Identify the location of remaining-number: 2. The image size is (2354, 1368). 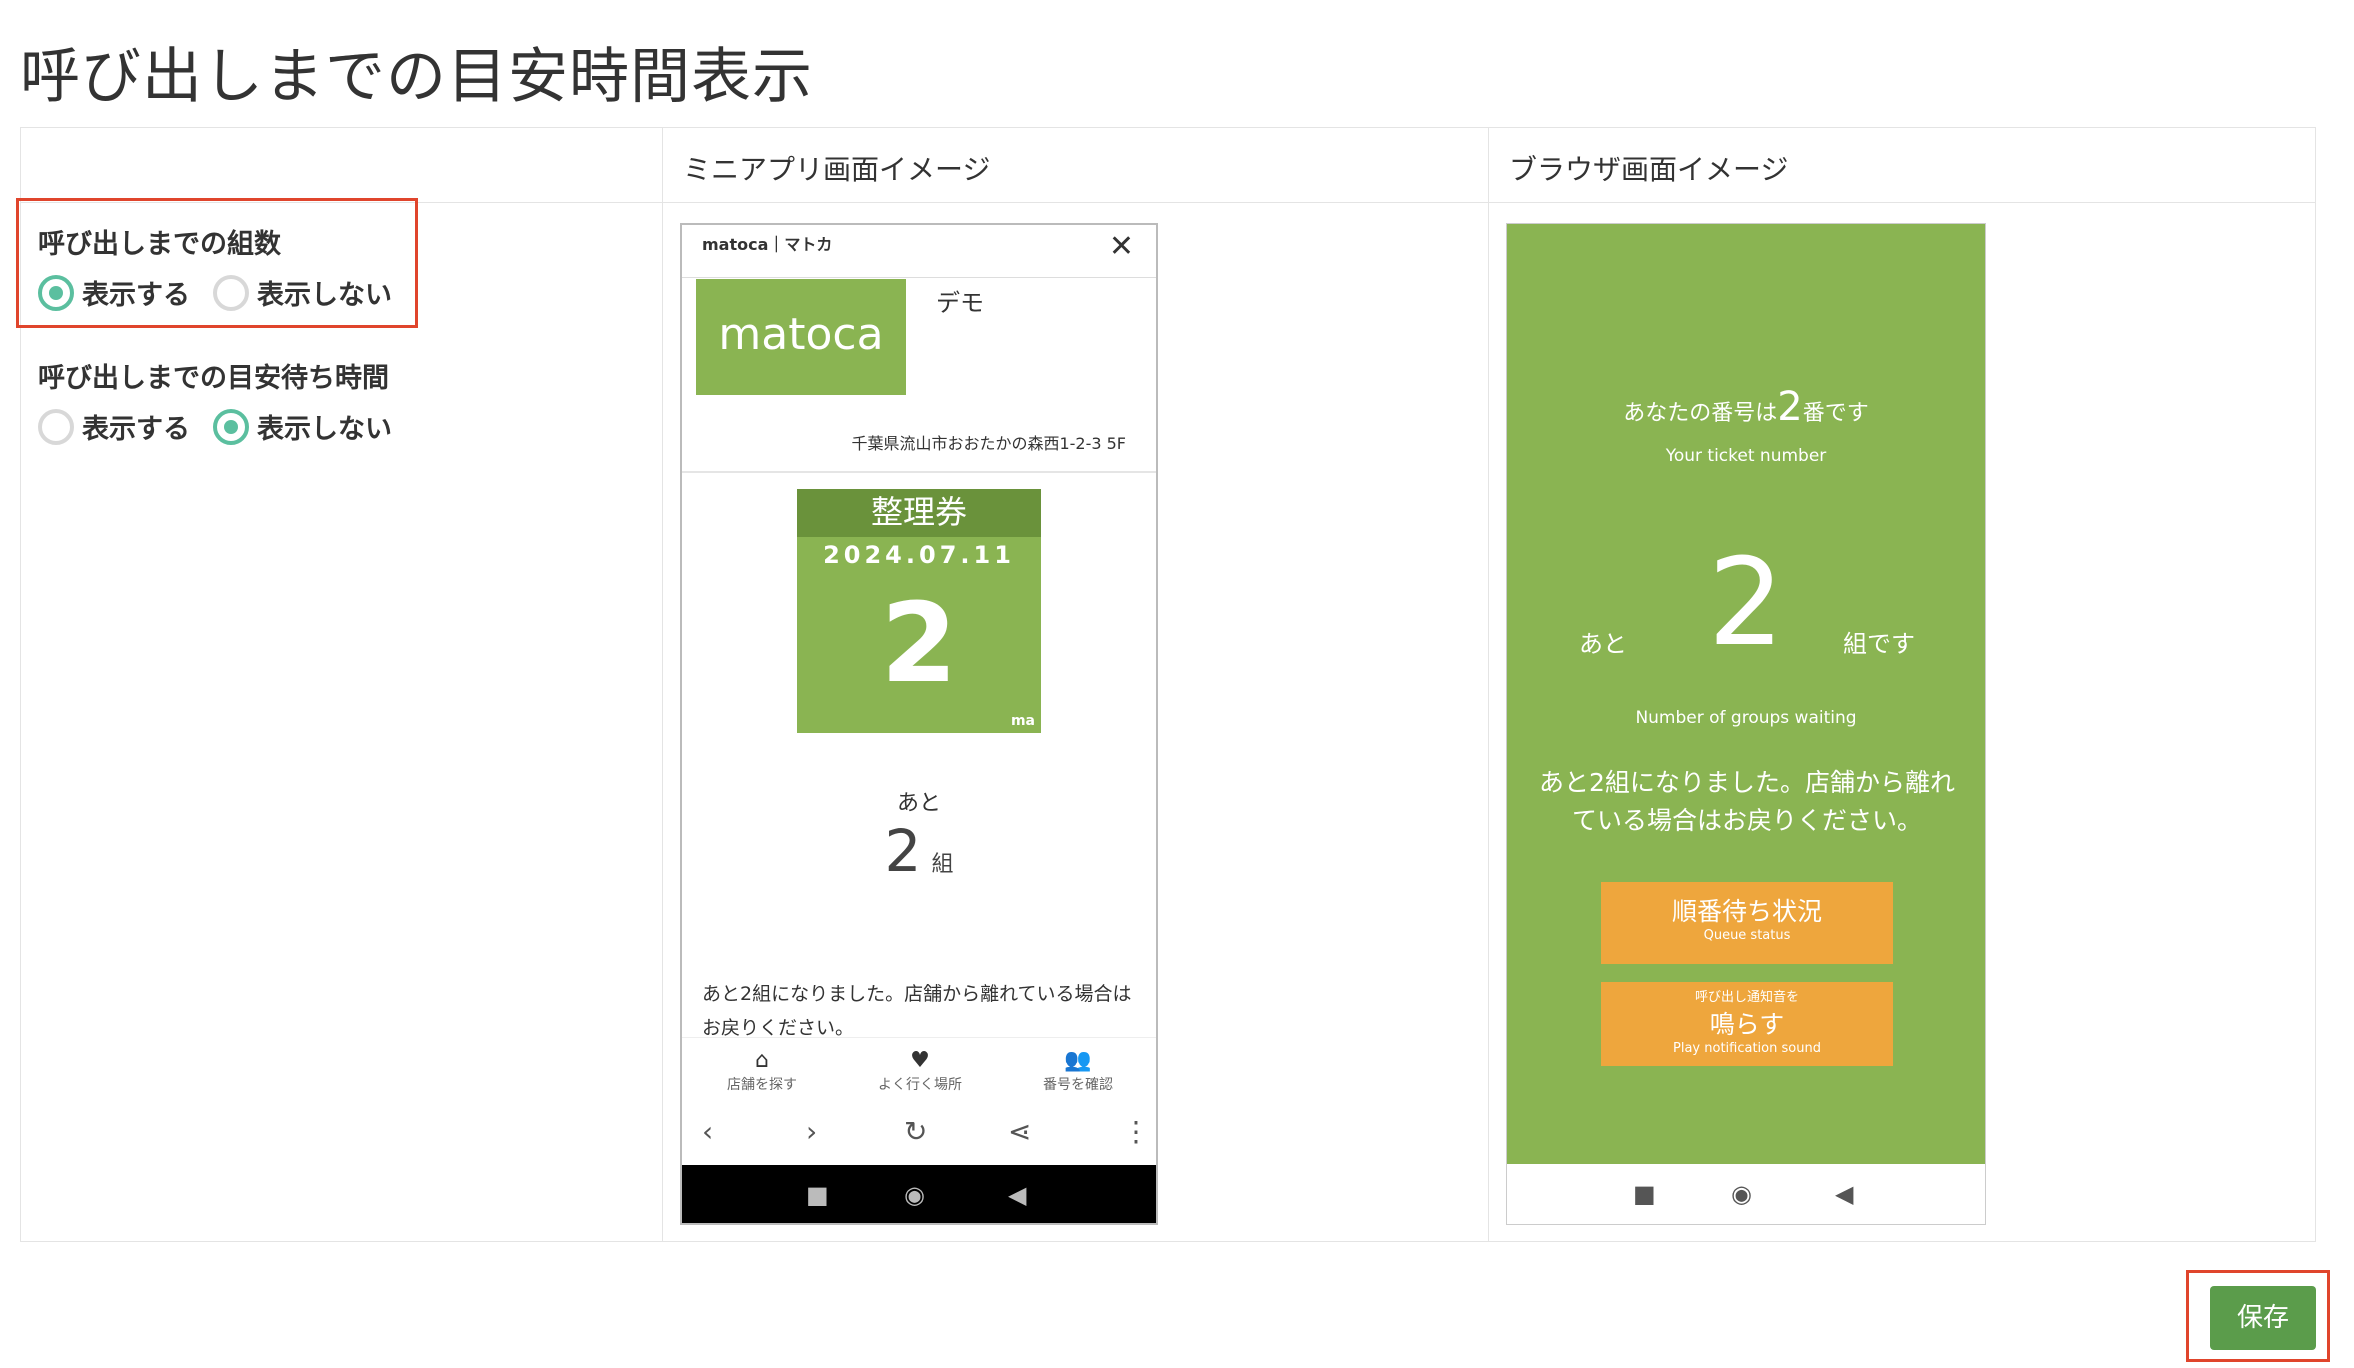
(903, 851).